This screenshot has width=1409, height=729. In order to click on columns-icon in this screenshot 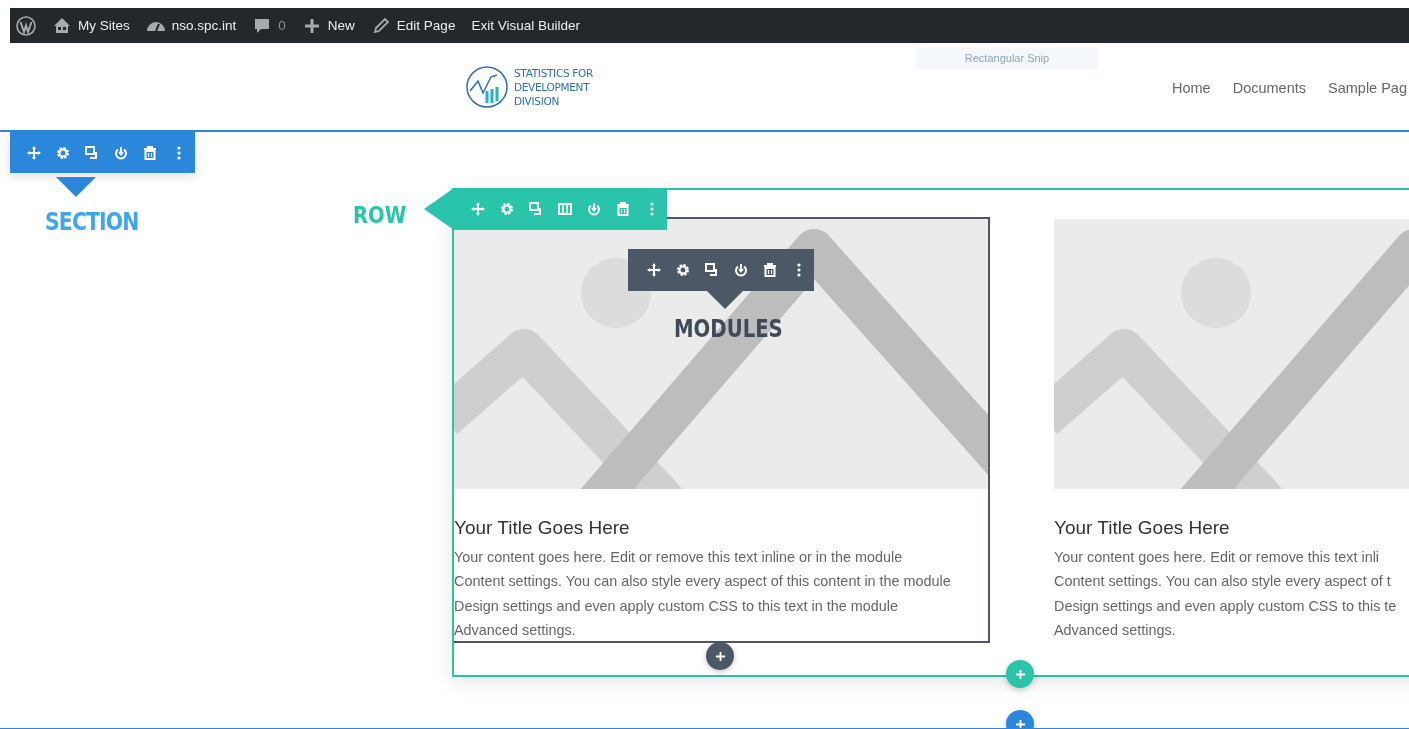, I will do `click(565, 209)`.